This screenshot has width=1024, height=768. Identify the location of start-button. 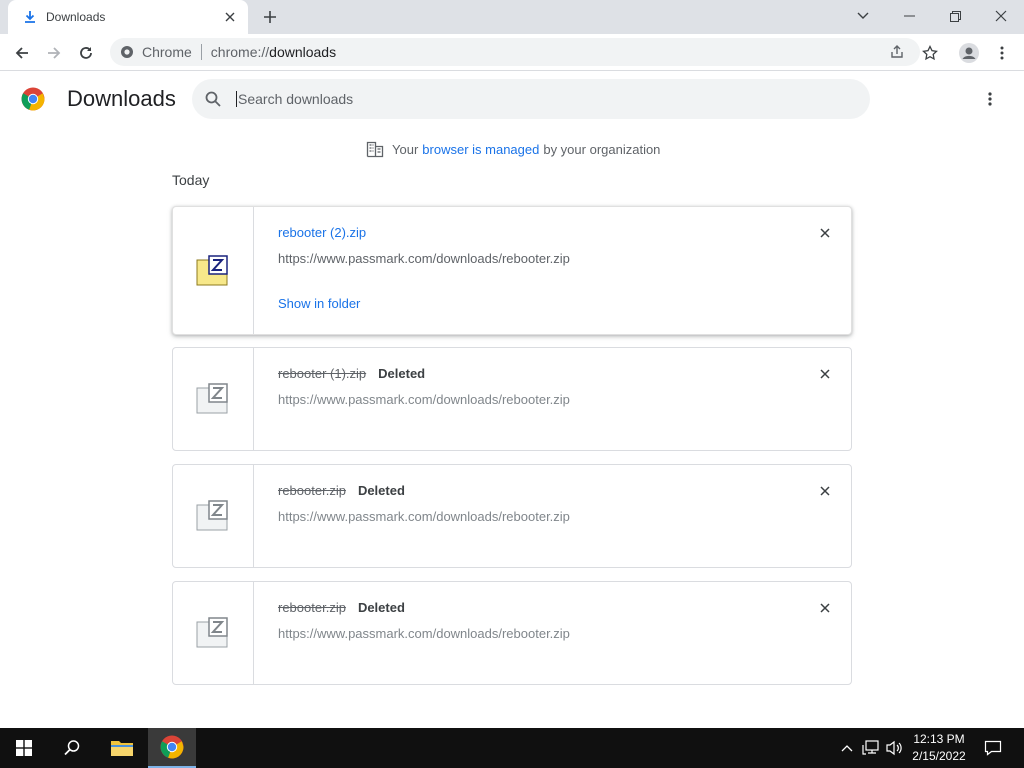
(24, 748).